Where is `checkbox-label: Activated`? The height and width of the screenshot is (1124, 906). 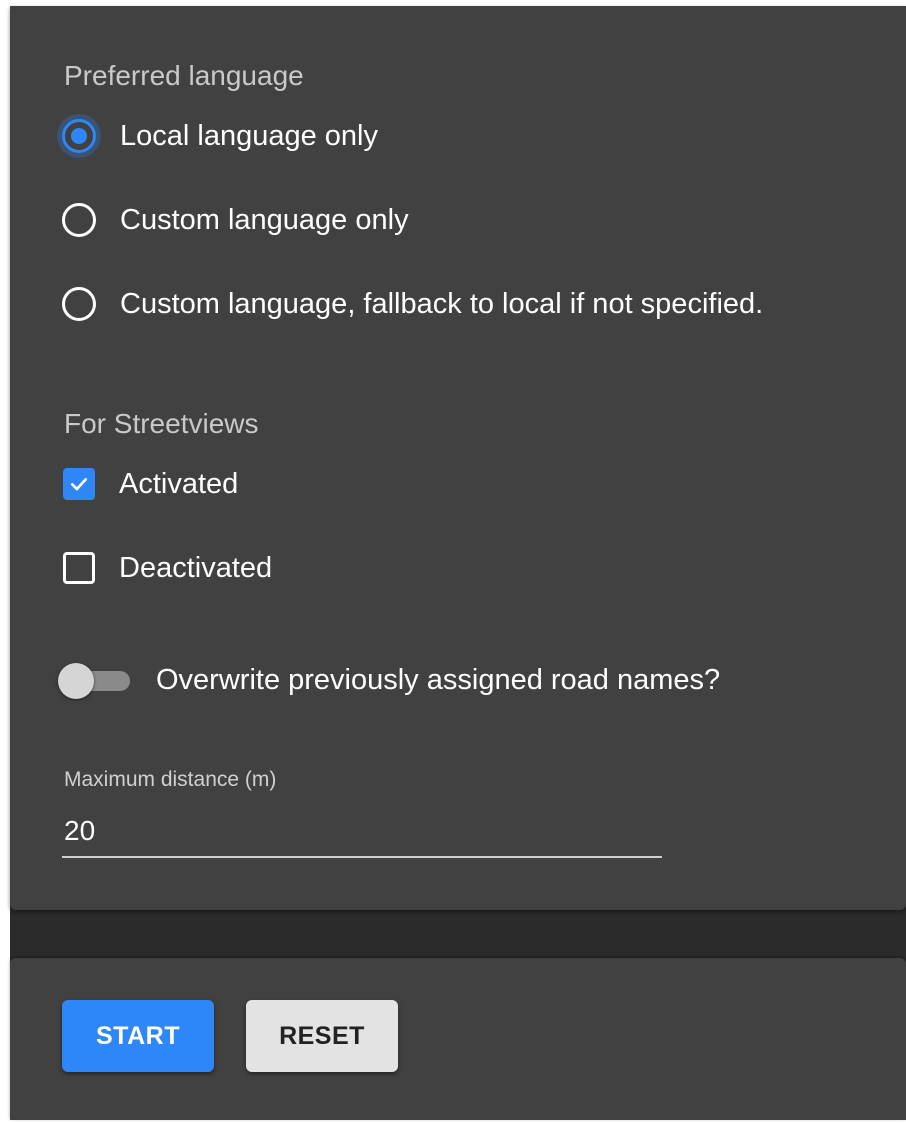 checkbox-label: Activated is located at coordinates (179, 483).